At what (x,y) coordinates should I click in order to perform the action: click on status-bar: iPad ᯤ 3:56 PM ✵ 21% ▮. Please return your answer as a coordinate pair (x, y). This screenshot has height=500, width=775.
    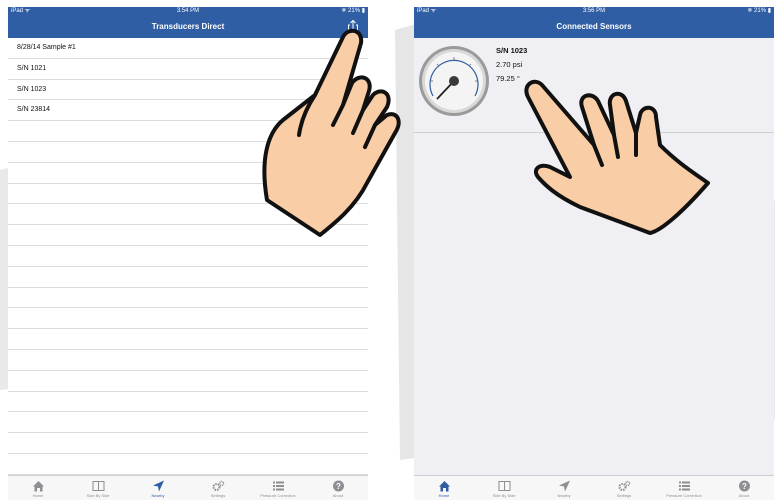
    Looking at the image, I should click on (594, 11).